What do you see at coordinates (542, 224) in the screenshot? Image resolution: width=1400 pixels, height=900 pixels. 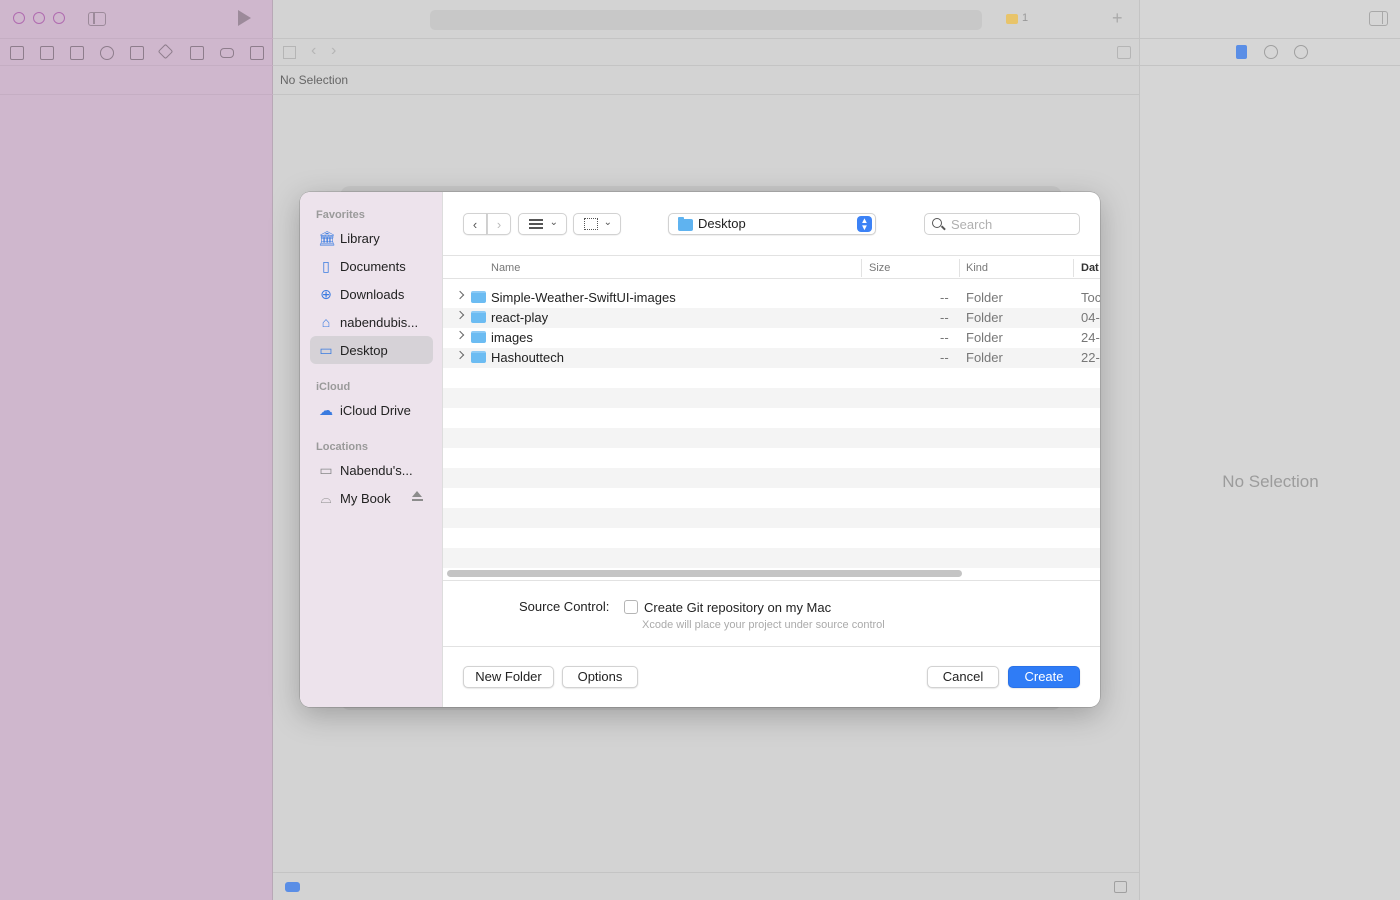 I see `list-view-button: ⌄` at bounding box center [542, 224].